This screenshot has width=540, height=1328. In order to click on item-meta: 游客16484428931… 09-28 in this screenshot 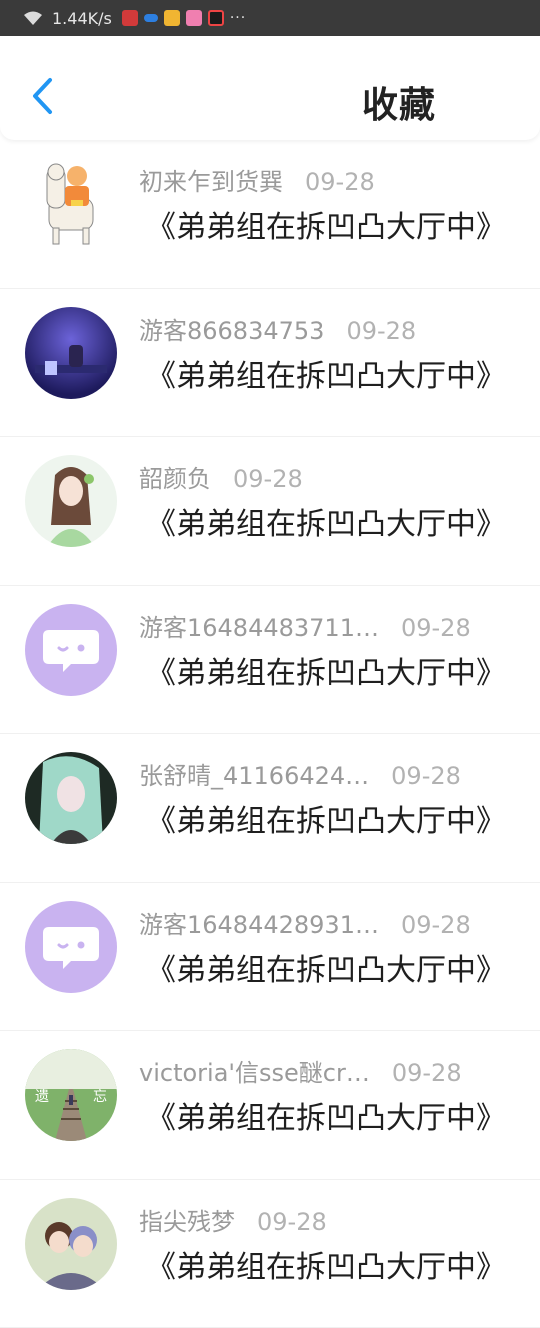, I will do `click(305, 922)`.